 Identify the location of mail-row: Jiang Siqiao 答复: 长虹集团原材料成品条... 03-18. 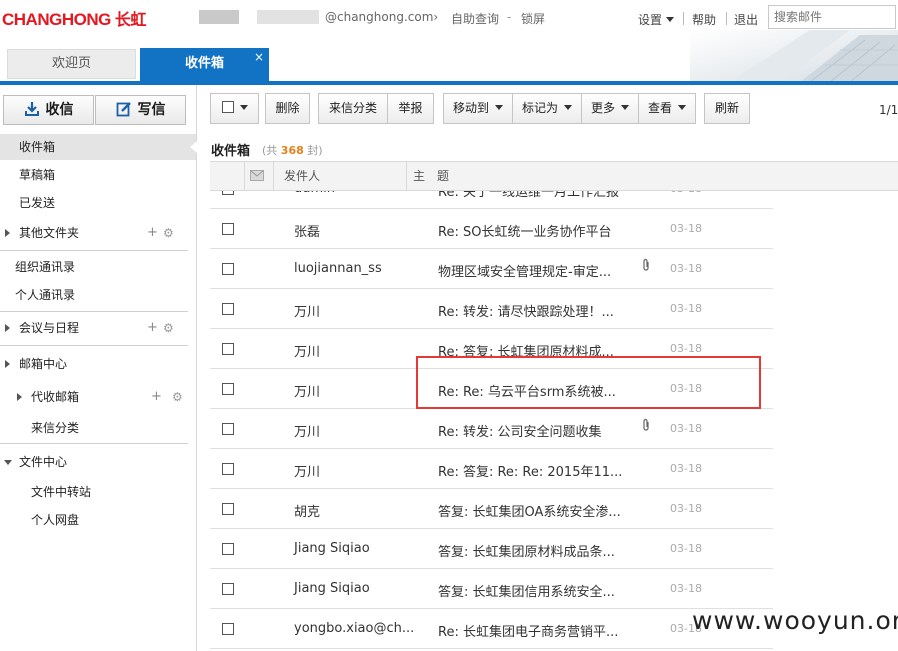
(491, 549).